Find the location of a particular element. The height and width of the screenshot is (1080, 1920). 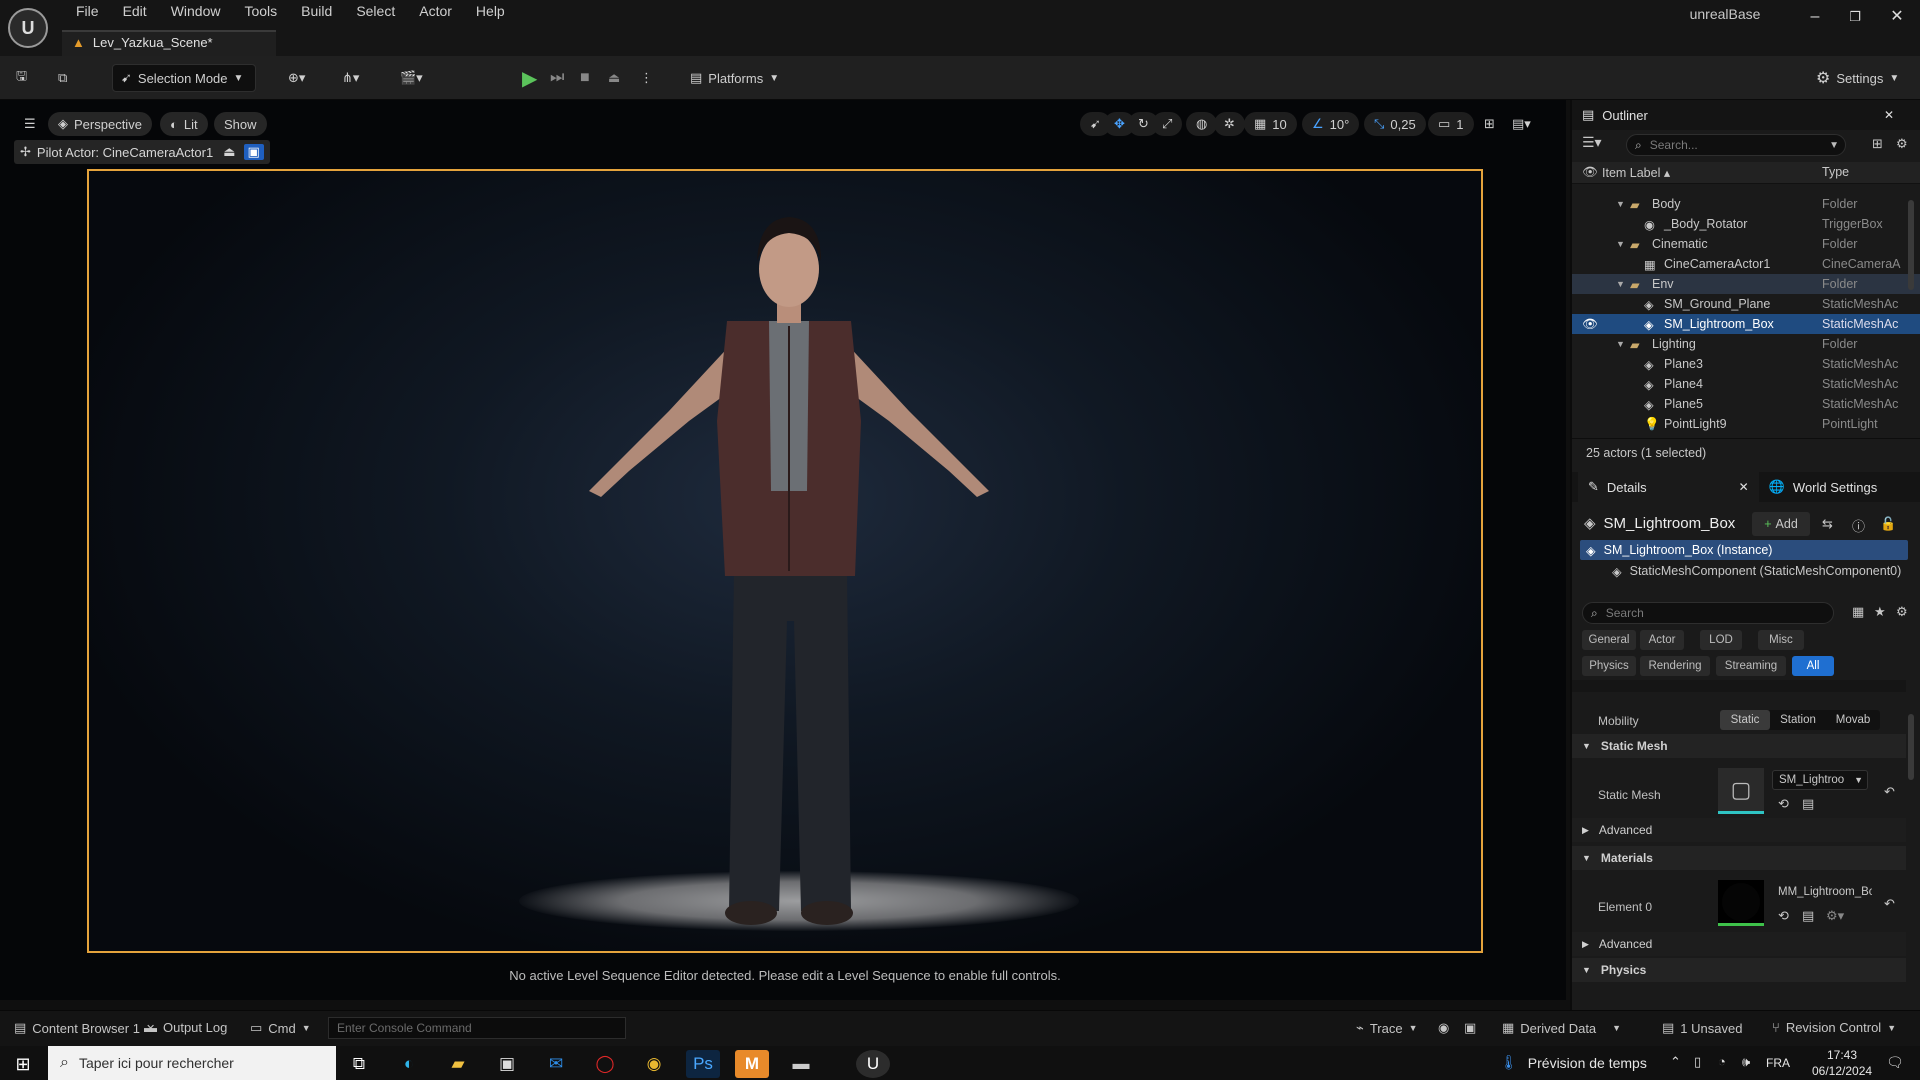

world-space-icon: ◍ is located at coordinates (1202, 124).